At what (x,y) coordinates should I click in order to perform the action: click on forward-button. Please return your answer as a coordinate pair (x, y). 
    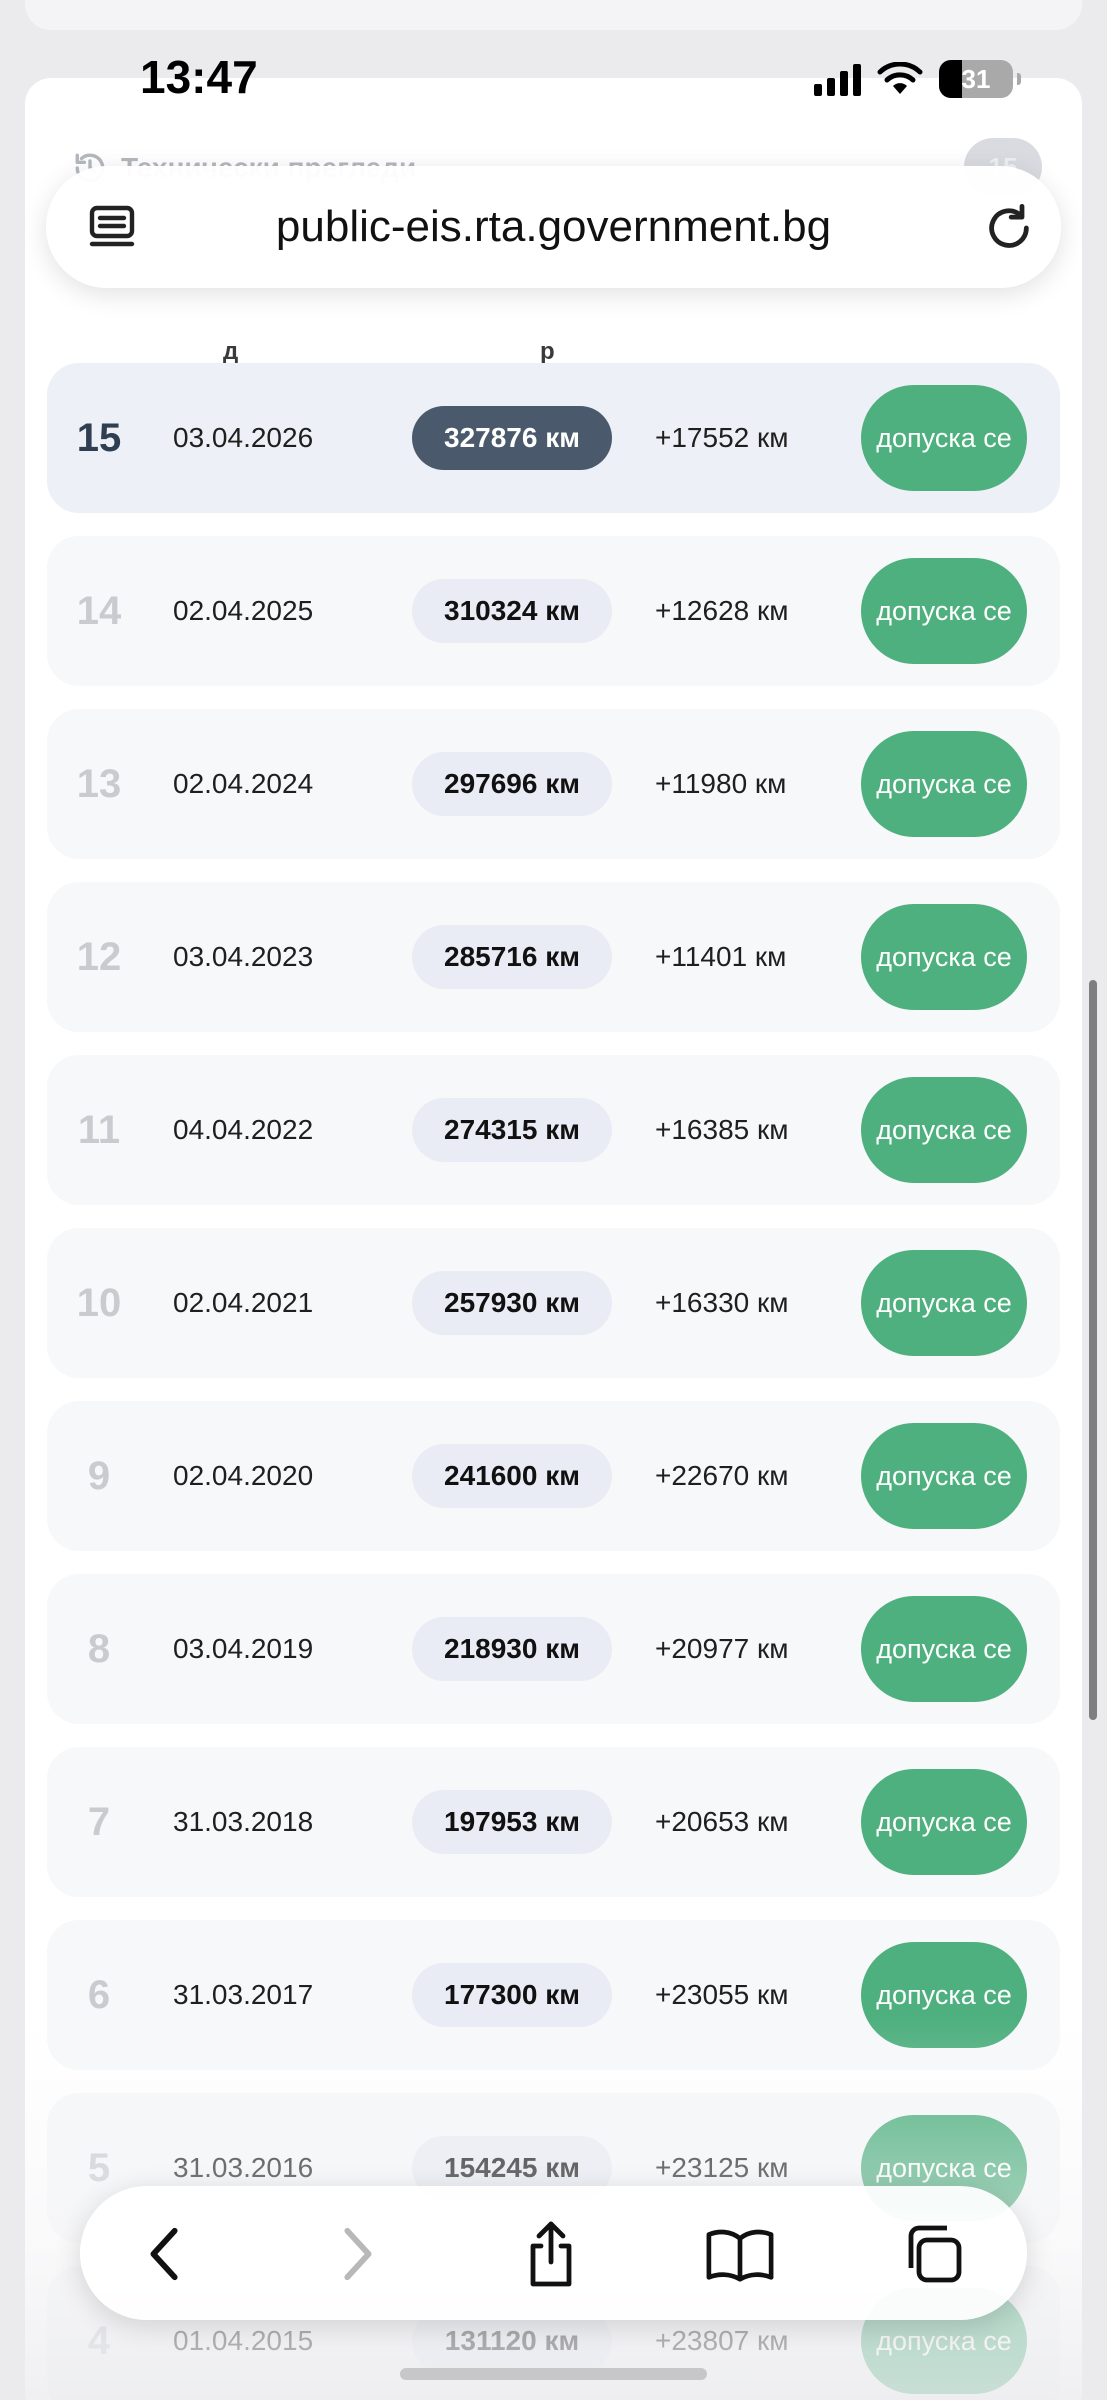
    Looking at the image, I should click on (357, 2254).